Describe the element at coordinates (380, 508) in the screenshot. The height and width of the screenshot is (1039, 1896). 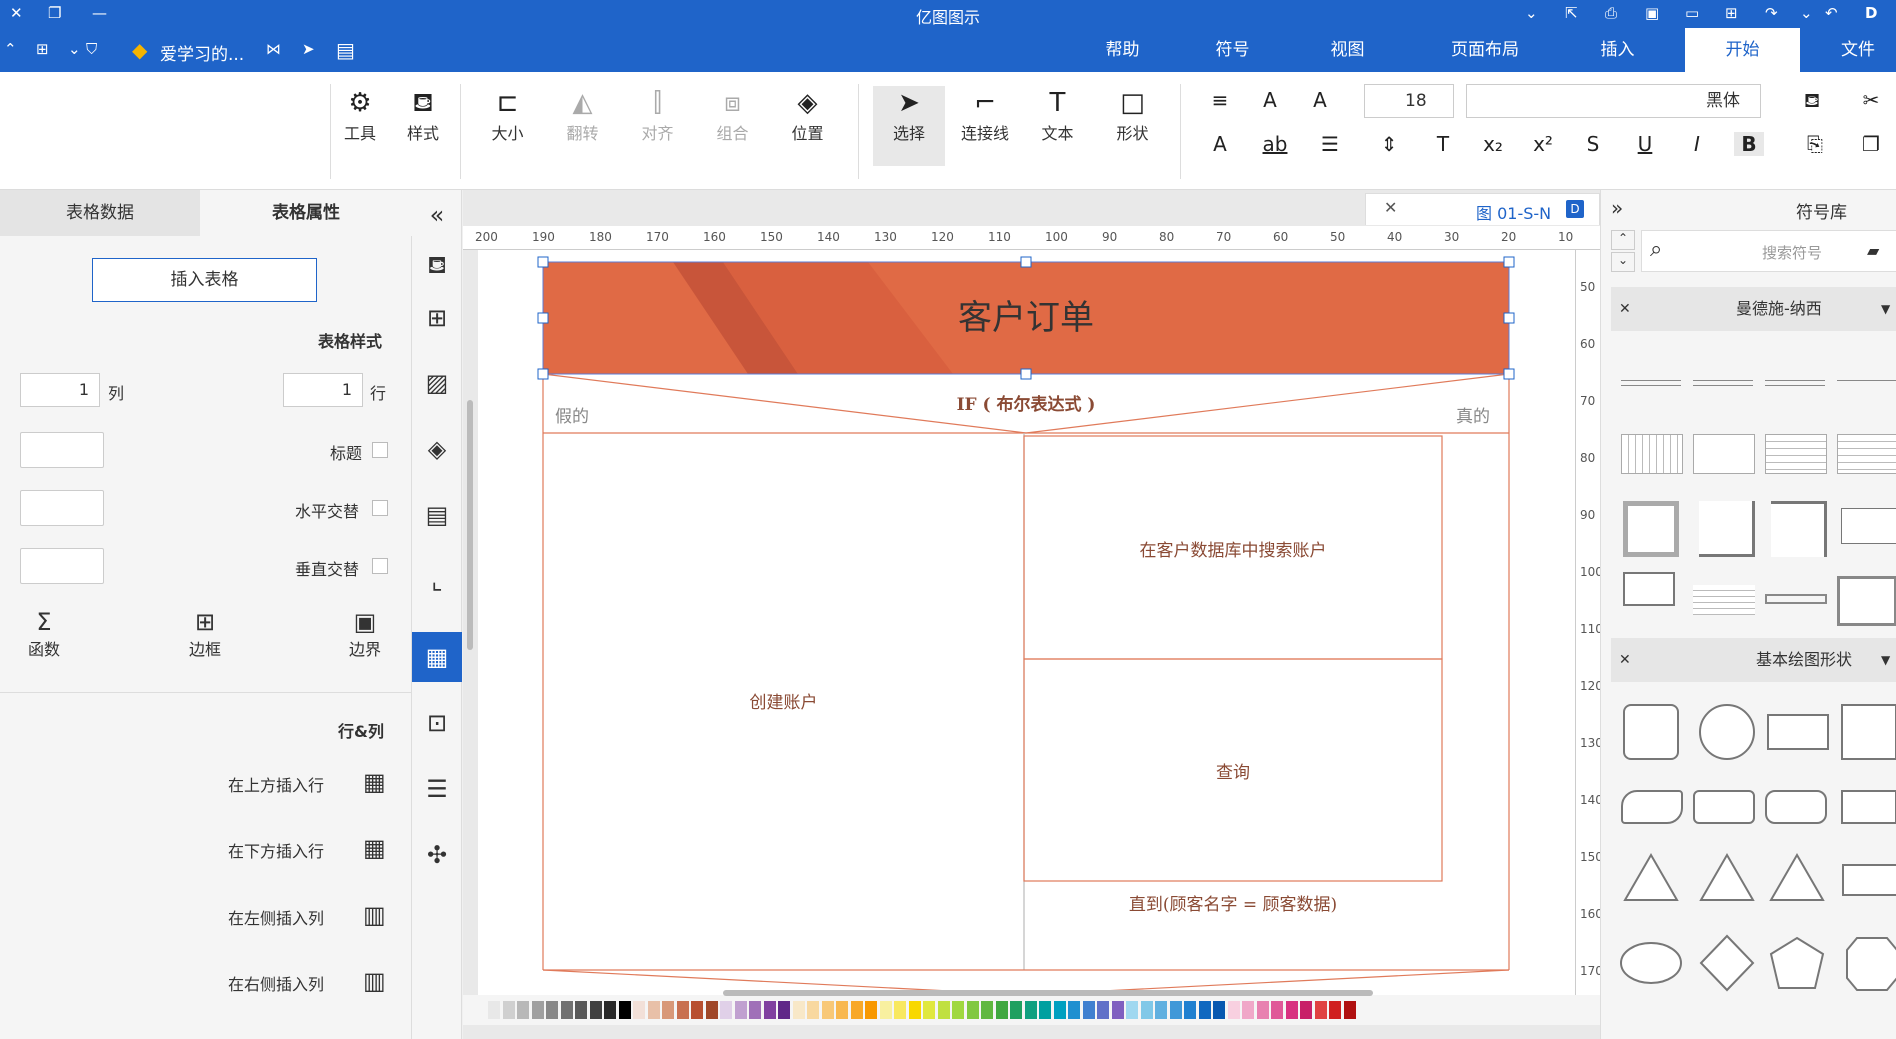
I see `h-alt-checkbox` at that location.